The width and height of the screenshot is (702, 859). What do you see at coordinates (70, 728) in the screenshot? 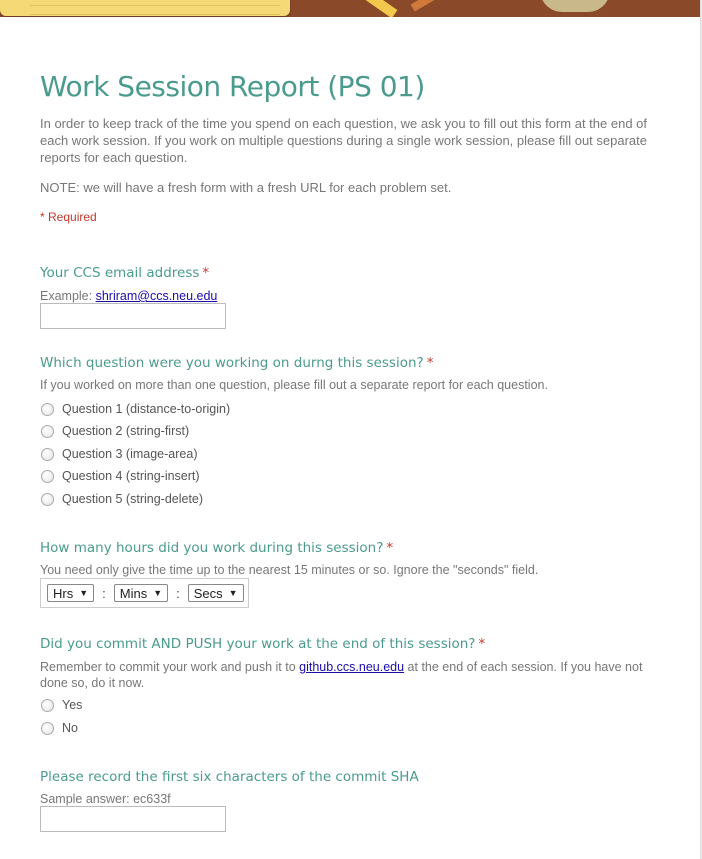
I see `radio-label: No` at bounding box center [70, 728].